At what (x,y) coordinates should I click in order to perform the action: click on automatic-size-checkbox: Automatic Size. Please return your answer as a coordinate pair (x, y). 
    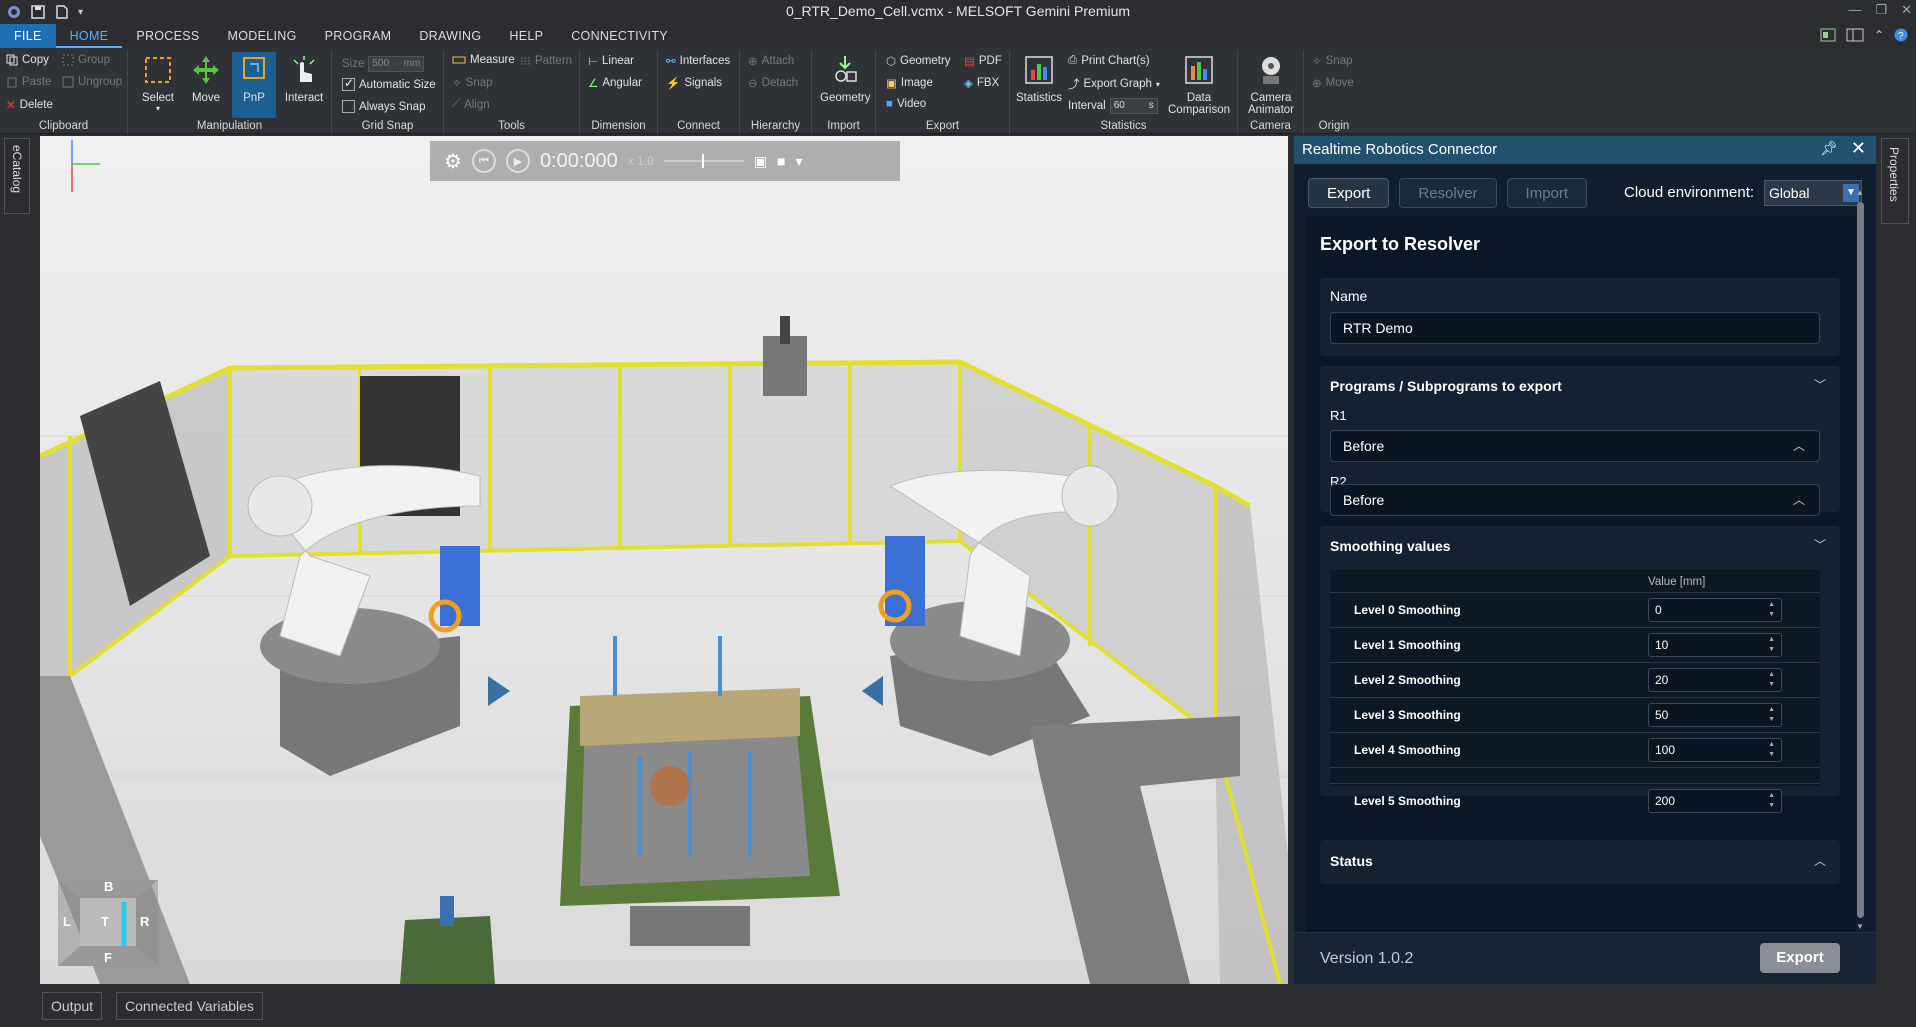
    Looking at the image, I should click on (389, 83).